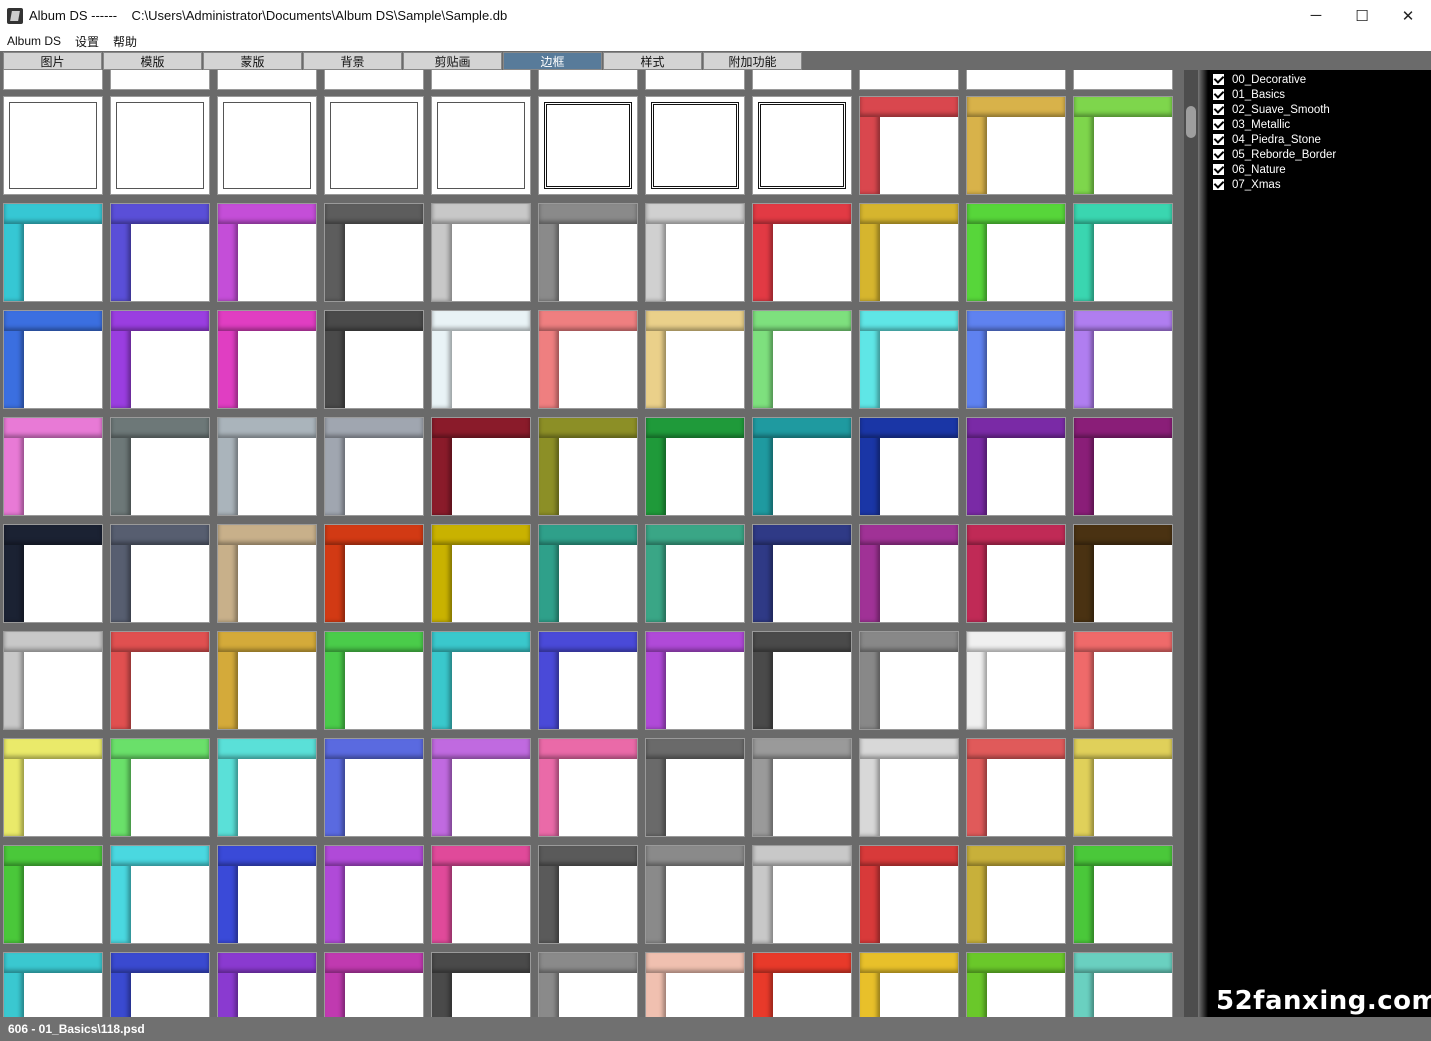 This screenshot has height=1041, width=1431. What do you see at coordinates (552, 61) in the screenshot?
I see `tab-frames: 边框` at bounding box center [552, 61].